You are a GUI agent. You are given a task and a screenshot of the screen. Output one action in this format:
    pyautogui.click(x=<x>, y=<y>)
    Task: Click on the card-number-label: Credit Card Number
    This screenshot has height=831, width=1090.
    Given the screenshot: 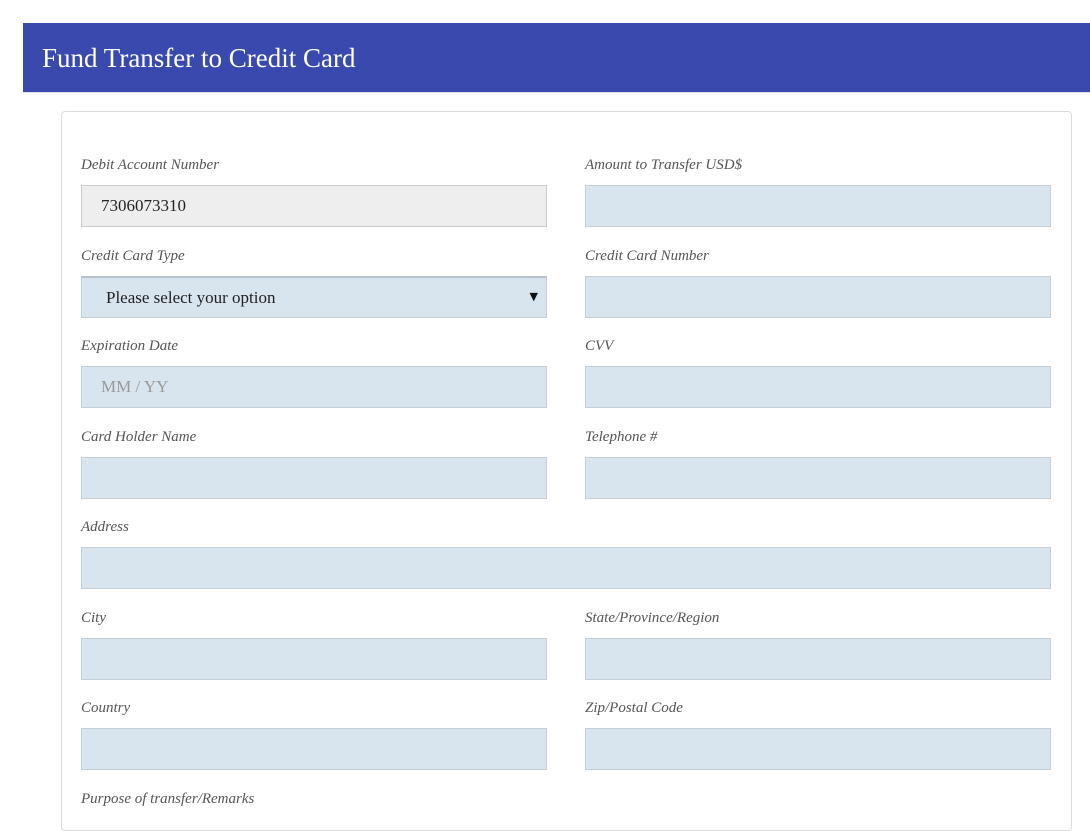 What is the action you would take?
    pyautogui.click(x=647, y=256)
    